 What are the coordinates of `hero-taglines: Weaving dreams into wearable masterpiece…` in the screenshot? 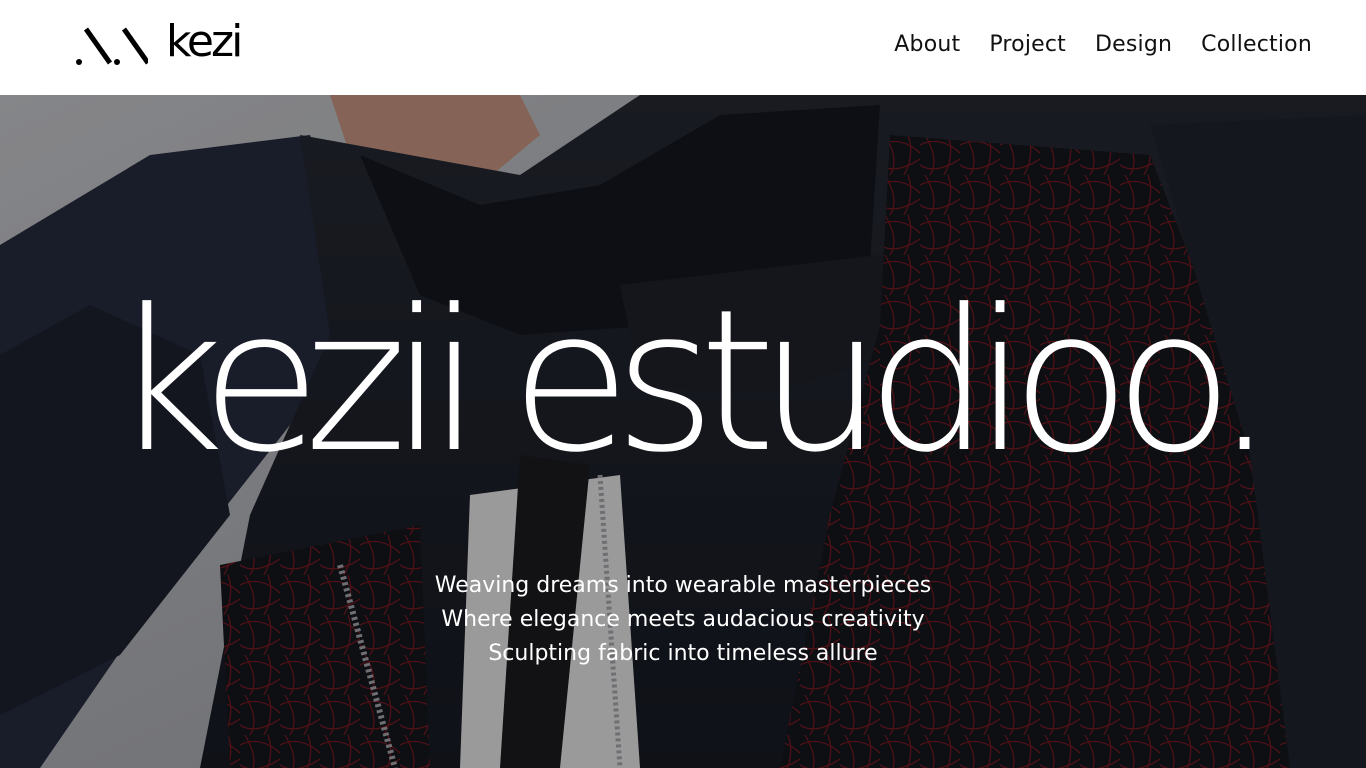 It's located at (683, 620).